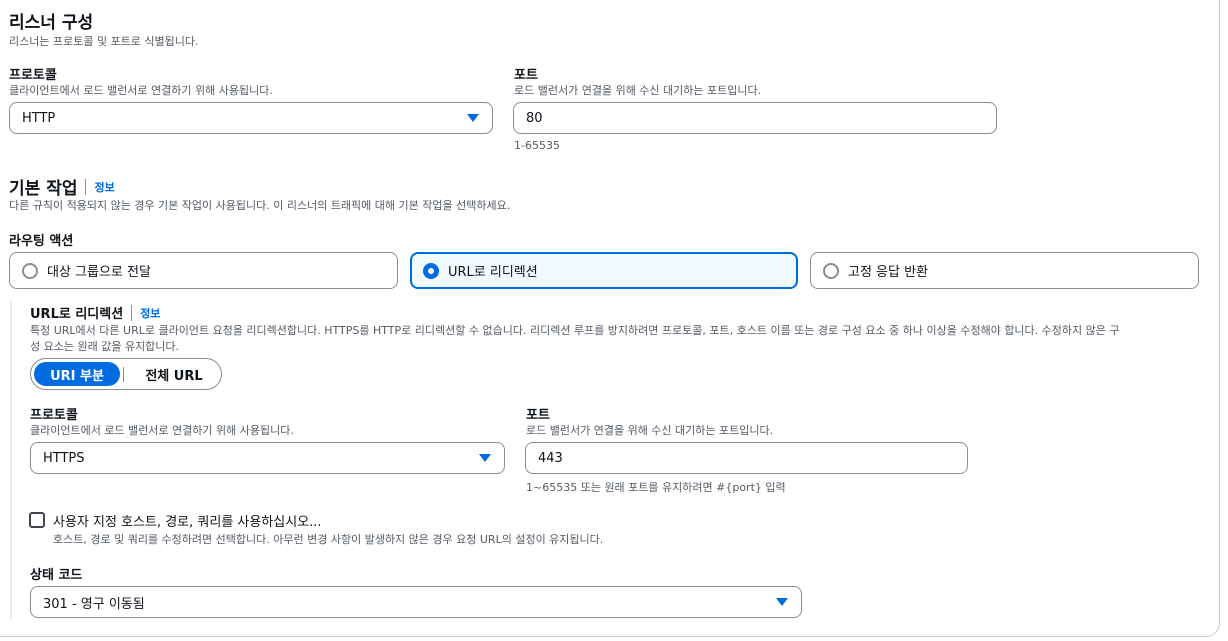 The image size is (1228, 641). I want to click on status-code-label: 상태 코드, so click(56, 575).